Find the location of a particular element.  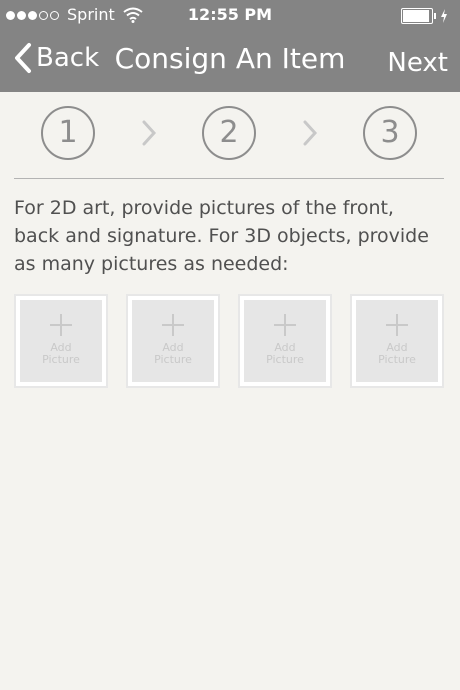

chevron-left-icon is located at coordinates (23, 58).